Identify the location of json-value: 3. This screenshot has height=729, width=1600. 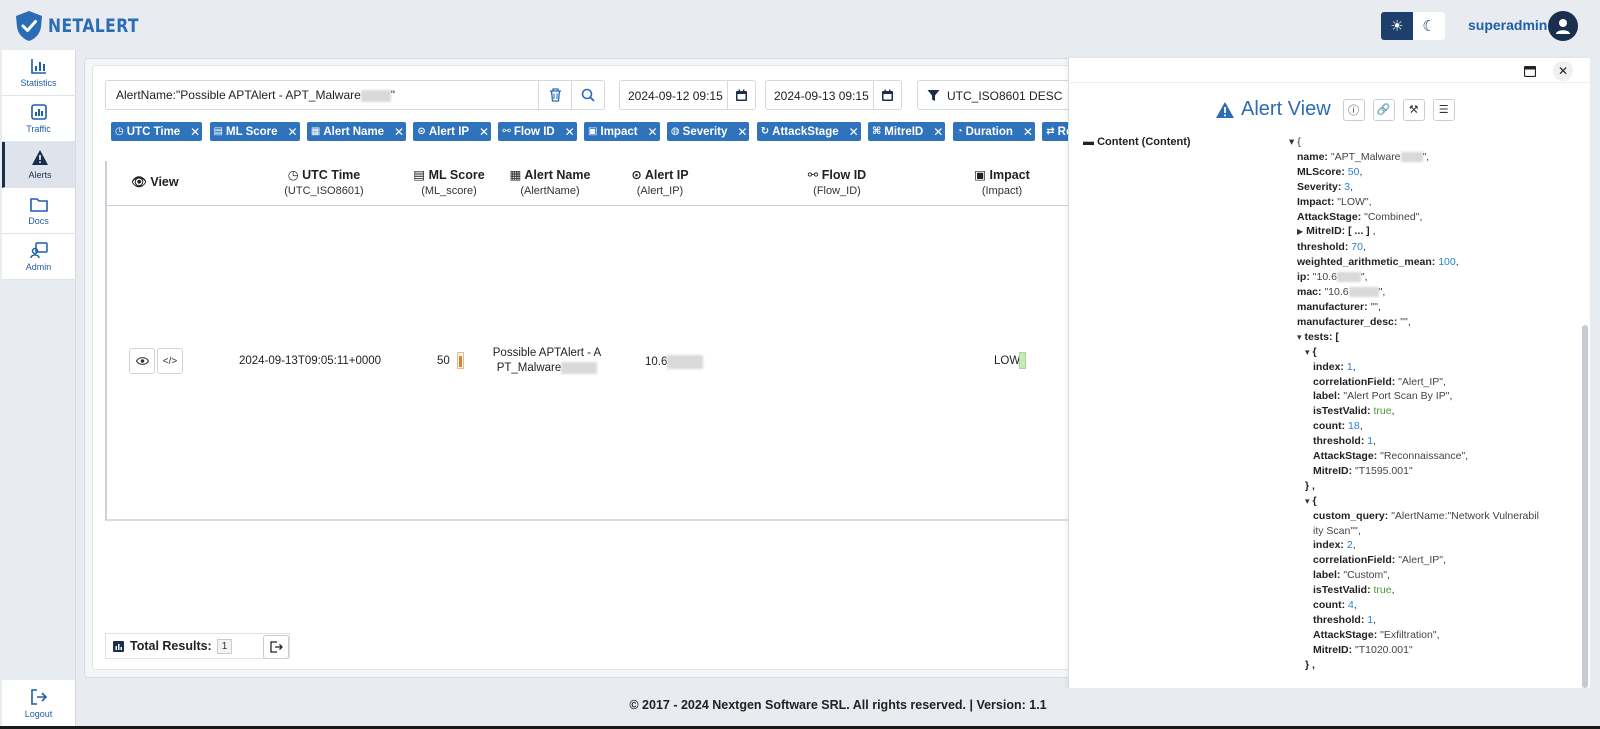
(1347, 186).